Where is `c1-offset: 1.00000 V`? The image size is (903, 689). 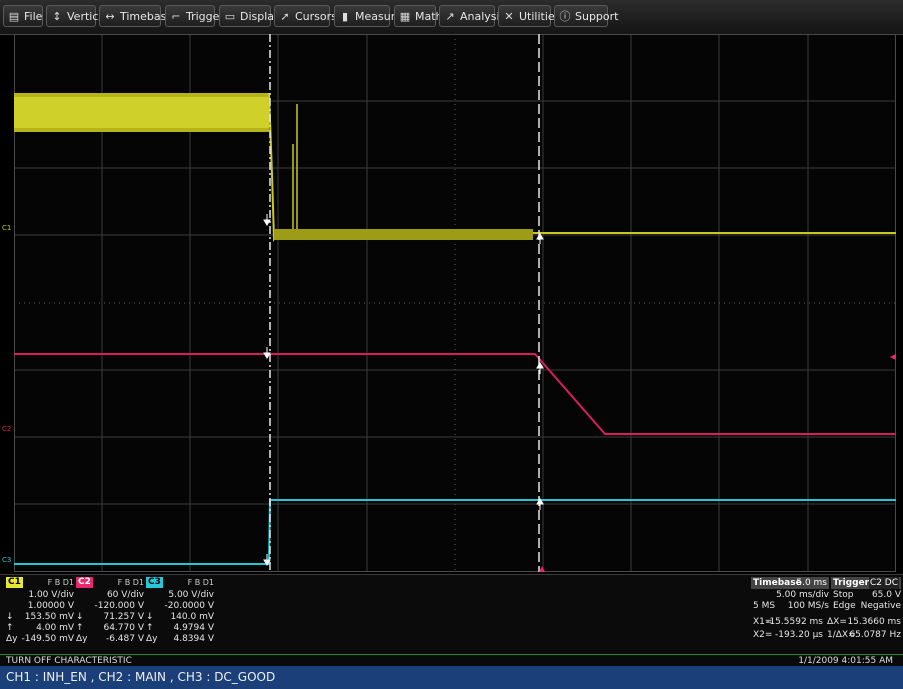 c1-offset: 1.00000 V is located at coordinates (50, 606).